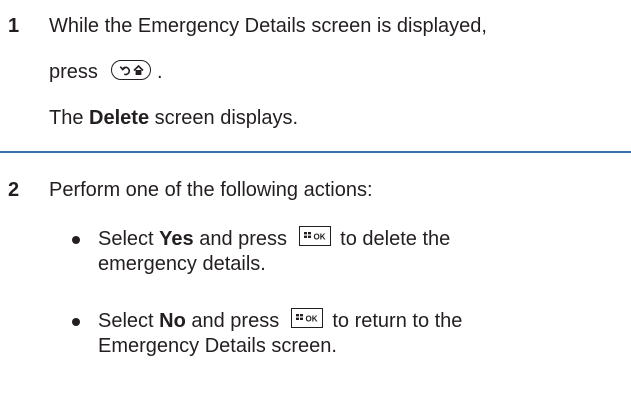 The height and width of the screenshot is (395, 631). I want to click on result-post: screen displays., so click(224, 118).